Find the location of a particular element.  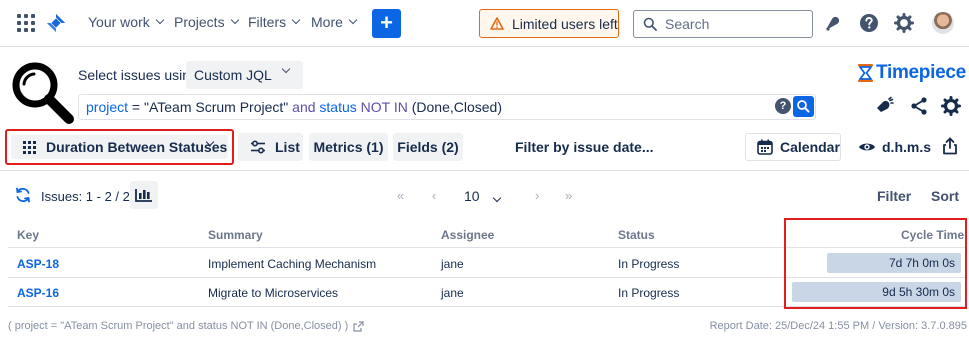

timepiece-brand: Timepiece is located at coordinates (911, 73).